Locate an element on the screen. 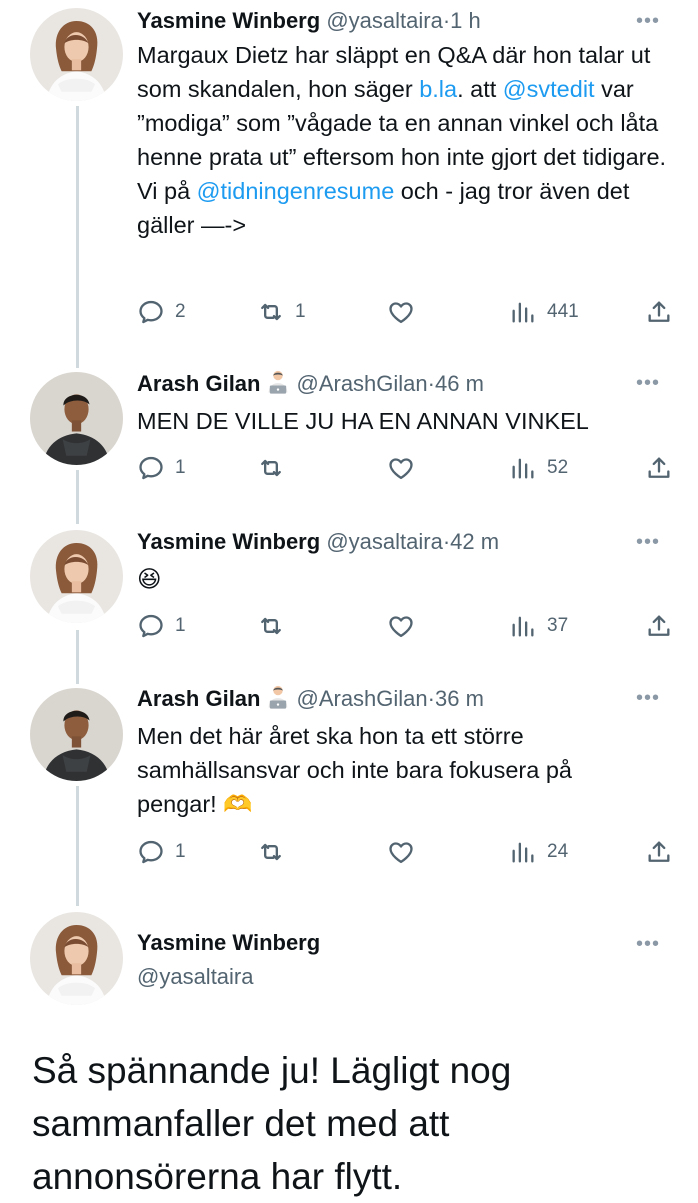  tweet-actions: 2 1 441 is located at coordinates (404, 312).